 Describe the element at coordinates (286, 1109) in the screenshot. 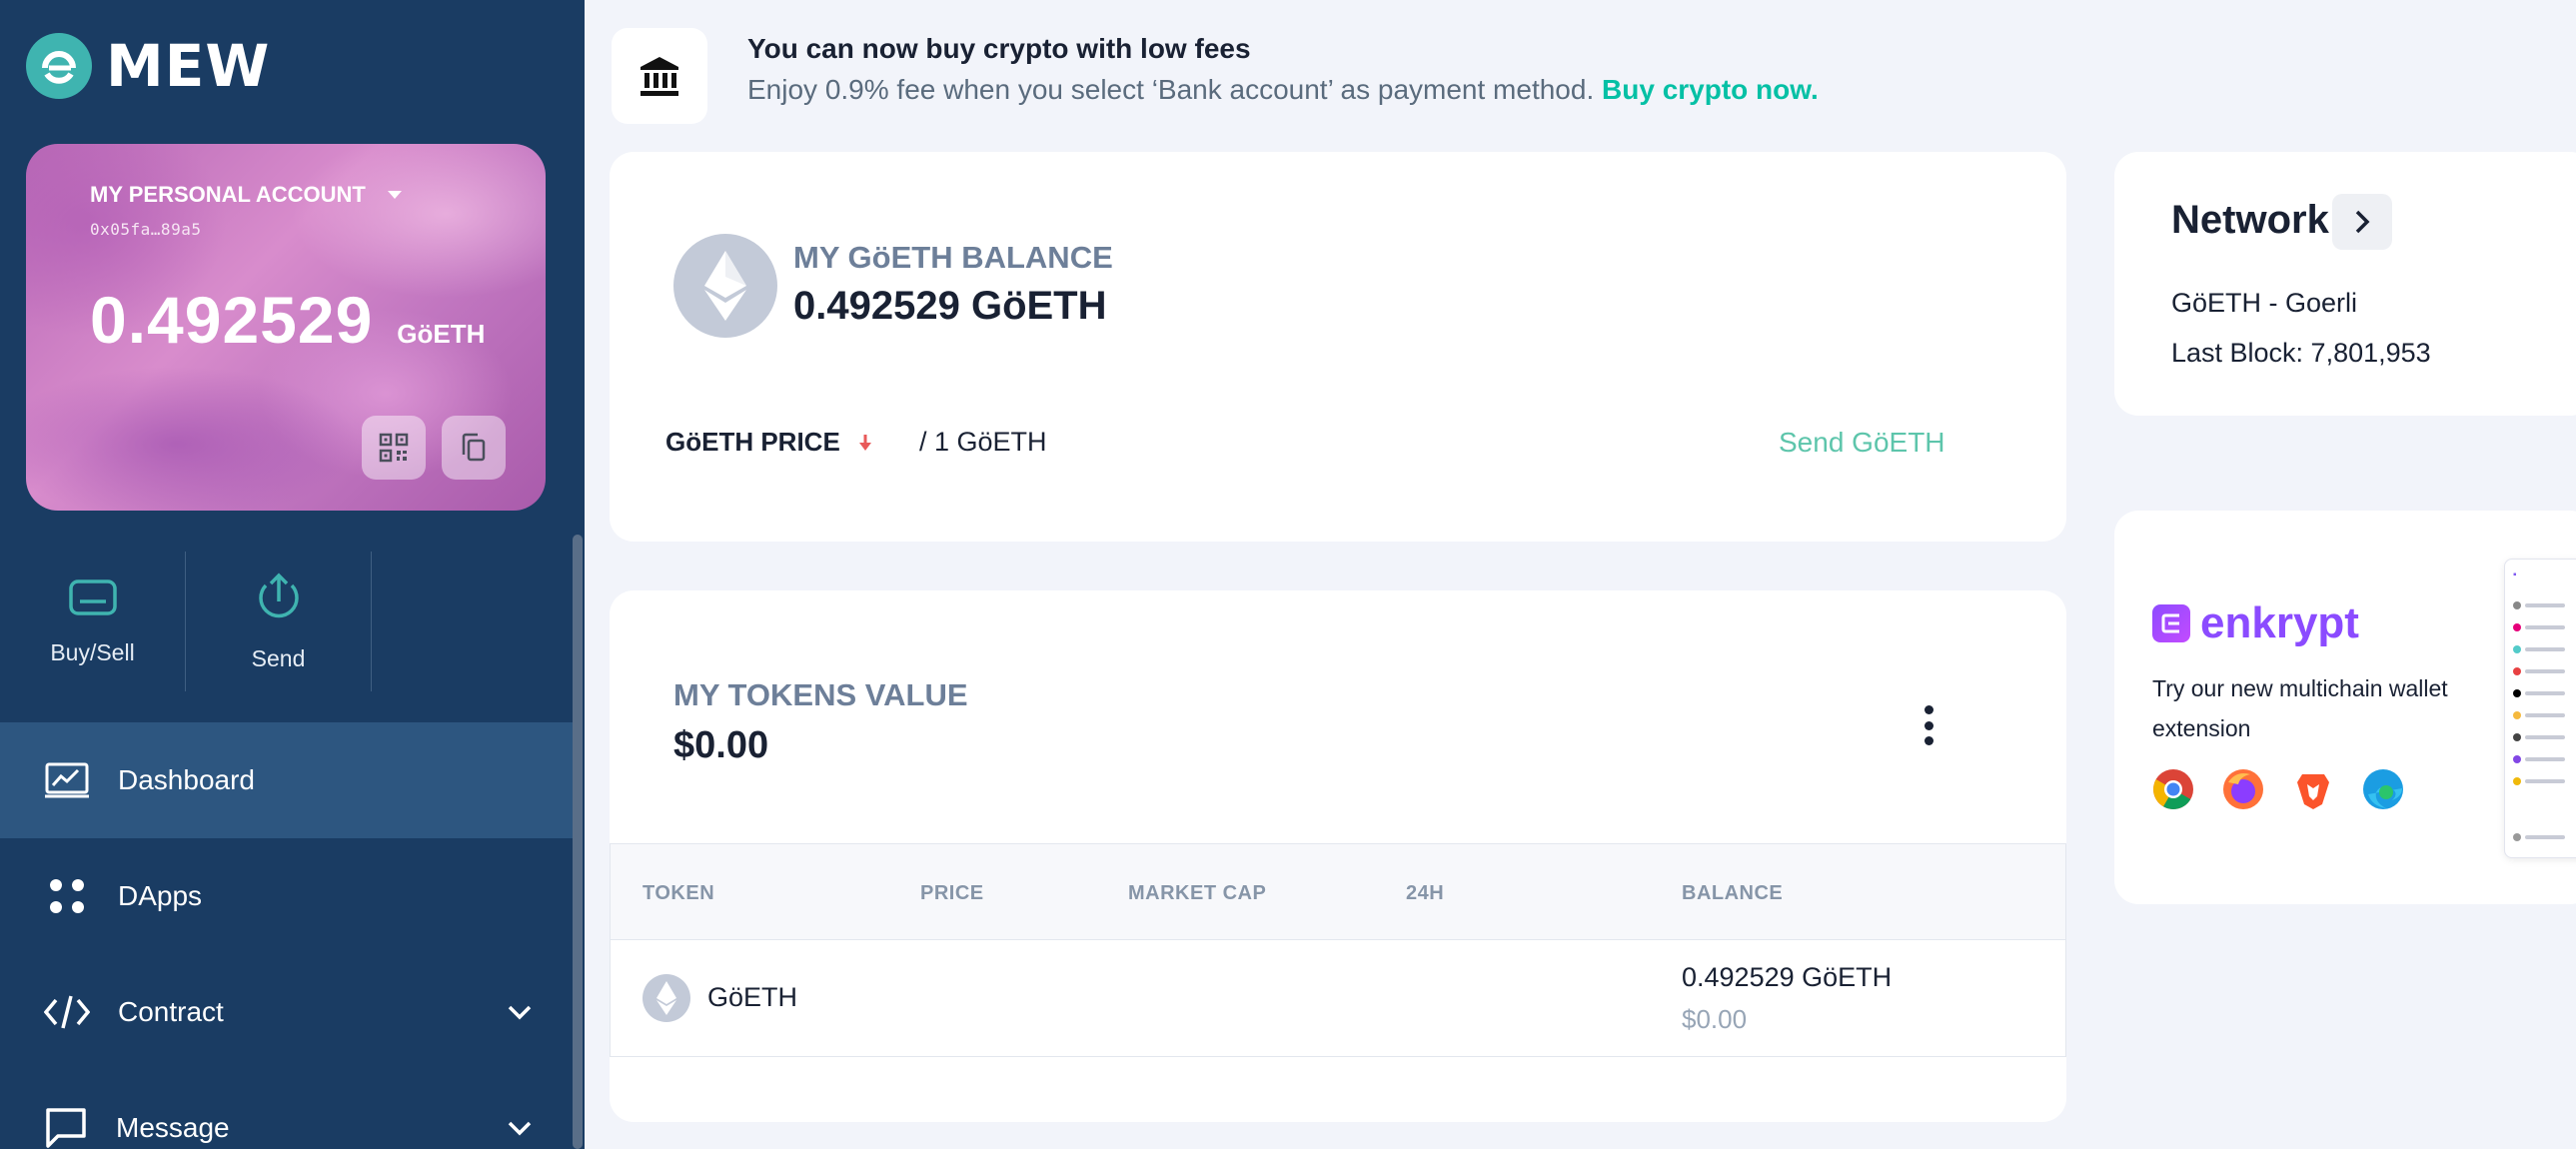

I see `sidebar-item-message: Message` at that location.